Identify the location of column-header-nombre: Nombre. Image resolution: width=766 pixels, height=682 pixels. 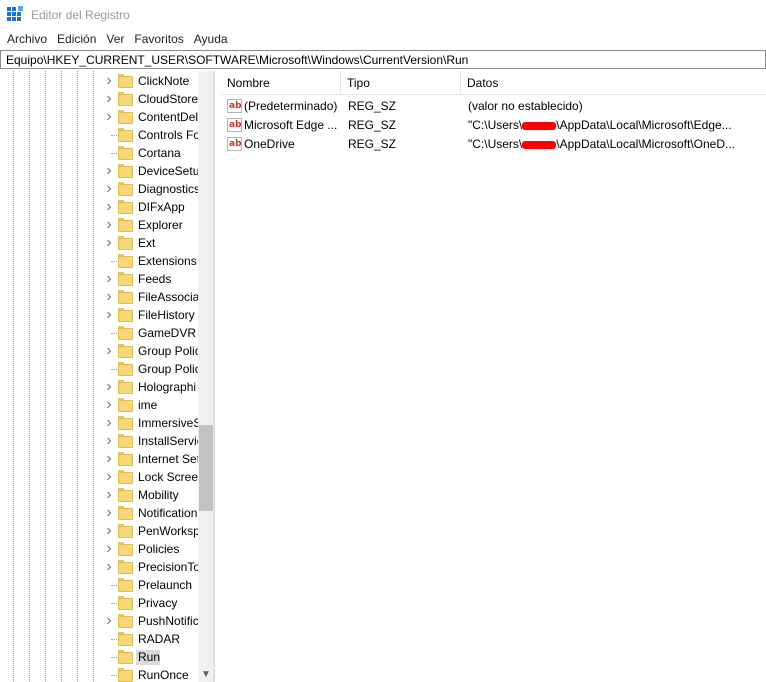
(281, 83).